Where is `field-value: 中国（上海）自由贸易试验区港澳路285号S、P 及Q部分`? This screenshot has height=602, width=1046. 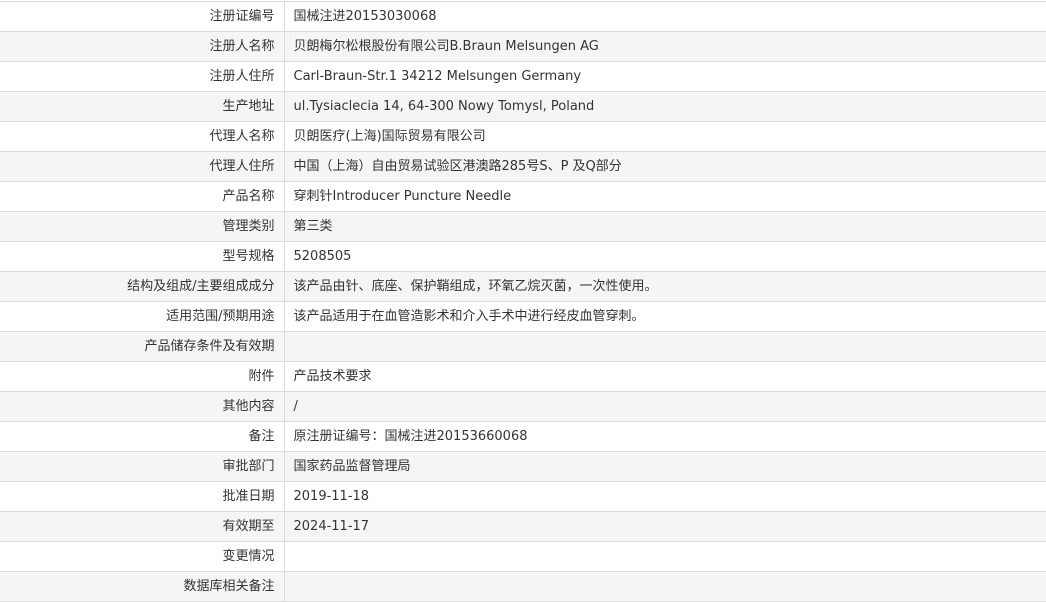 field-value: 中国（上海）自由贸易试验区港澳路285号S、P 及Q部分 is located at coordinates (665, 166).